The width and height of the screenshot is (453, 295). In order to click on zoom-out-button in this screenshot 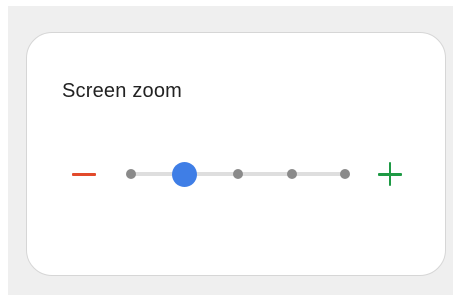, I will do `click(84, 174)`.